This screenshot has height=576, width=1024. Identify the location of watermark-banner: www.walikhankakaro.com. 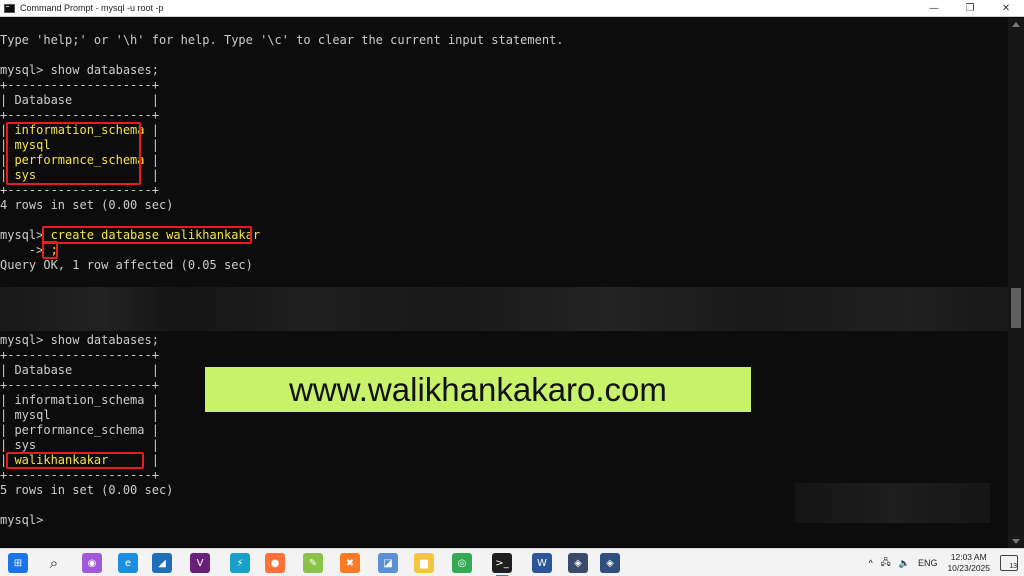
(478, 389).